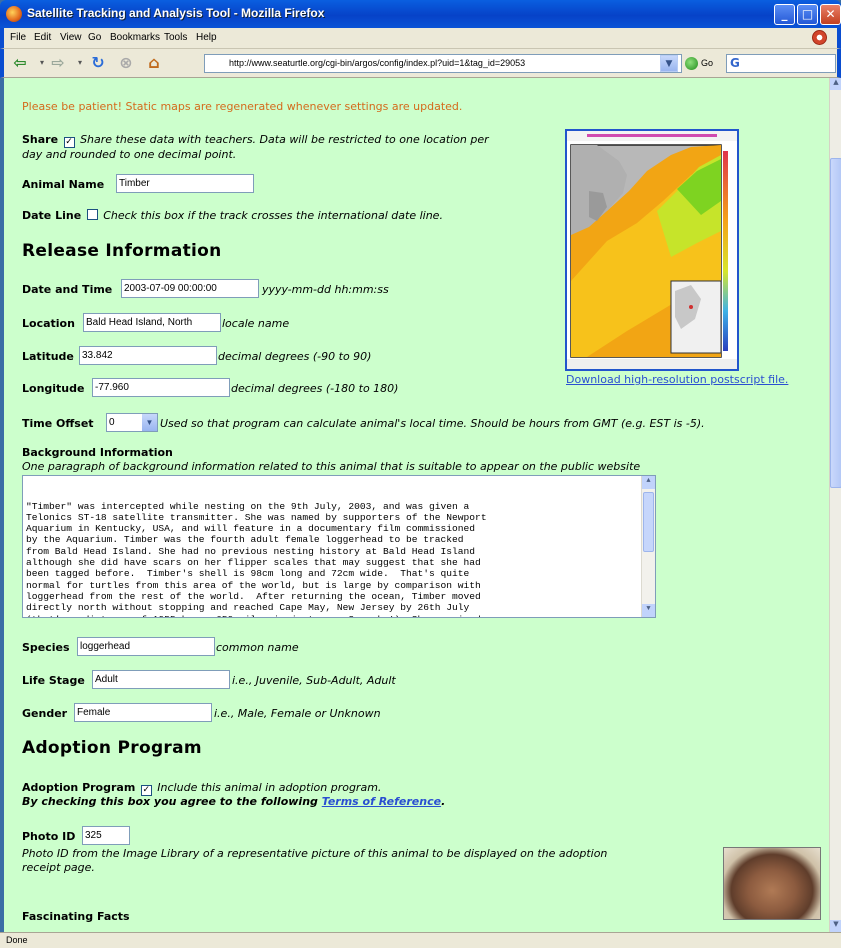 Image resolution: width=841 pixels, height=948 pixels. I want to click on menu-bookmarks: Bookmarks, so click(135, 37).